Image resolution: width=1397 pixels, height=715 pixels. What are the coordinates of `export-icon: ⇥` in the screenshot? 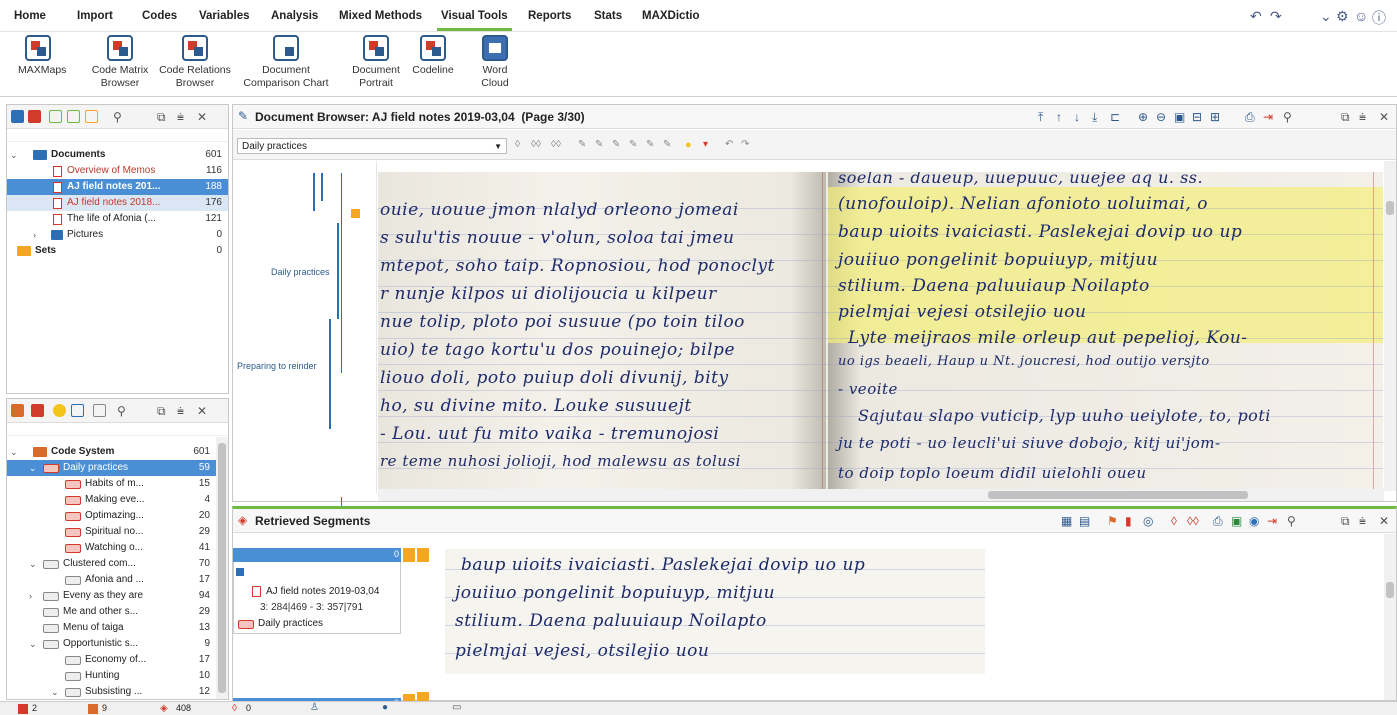 It's located at (1272, 521).